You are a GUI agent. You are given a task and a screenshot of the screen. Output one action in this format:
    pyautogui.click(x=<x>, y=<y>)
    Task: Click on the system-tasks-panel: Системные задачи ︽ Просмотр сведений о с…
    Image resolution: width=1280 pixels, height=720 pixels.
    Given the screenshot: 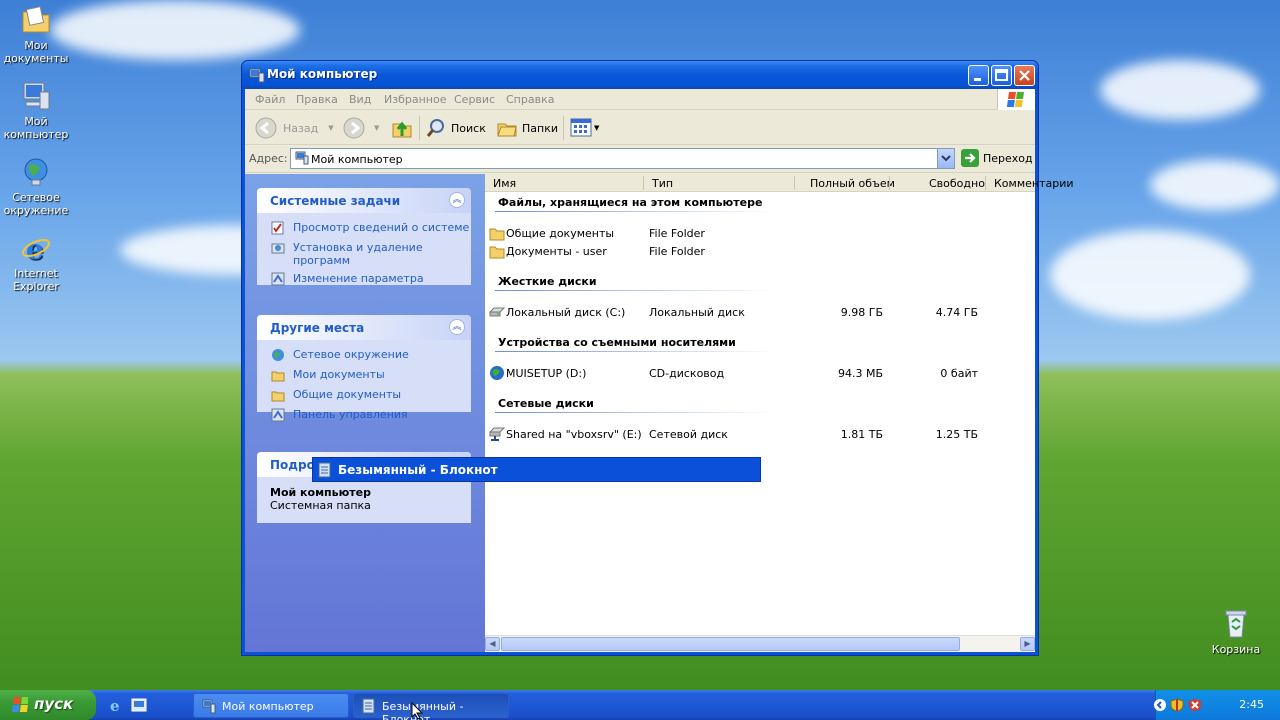 What is the action you would take?
    pyautogui.click(x=364, y=237)
    